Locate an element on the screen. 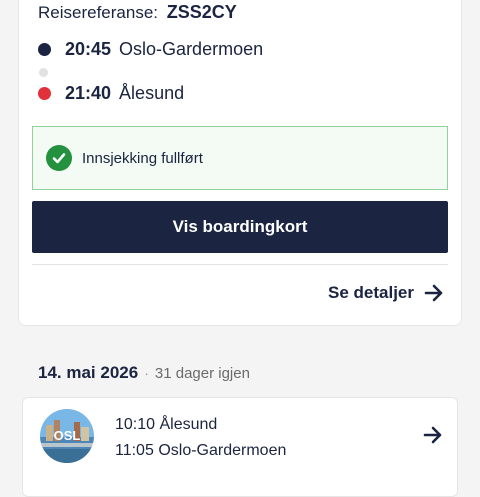  upcoming-leg-1-time: 10:10 is located at coordinates (135, 424).